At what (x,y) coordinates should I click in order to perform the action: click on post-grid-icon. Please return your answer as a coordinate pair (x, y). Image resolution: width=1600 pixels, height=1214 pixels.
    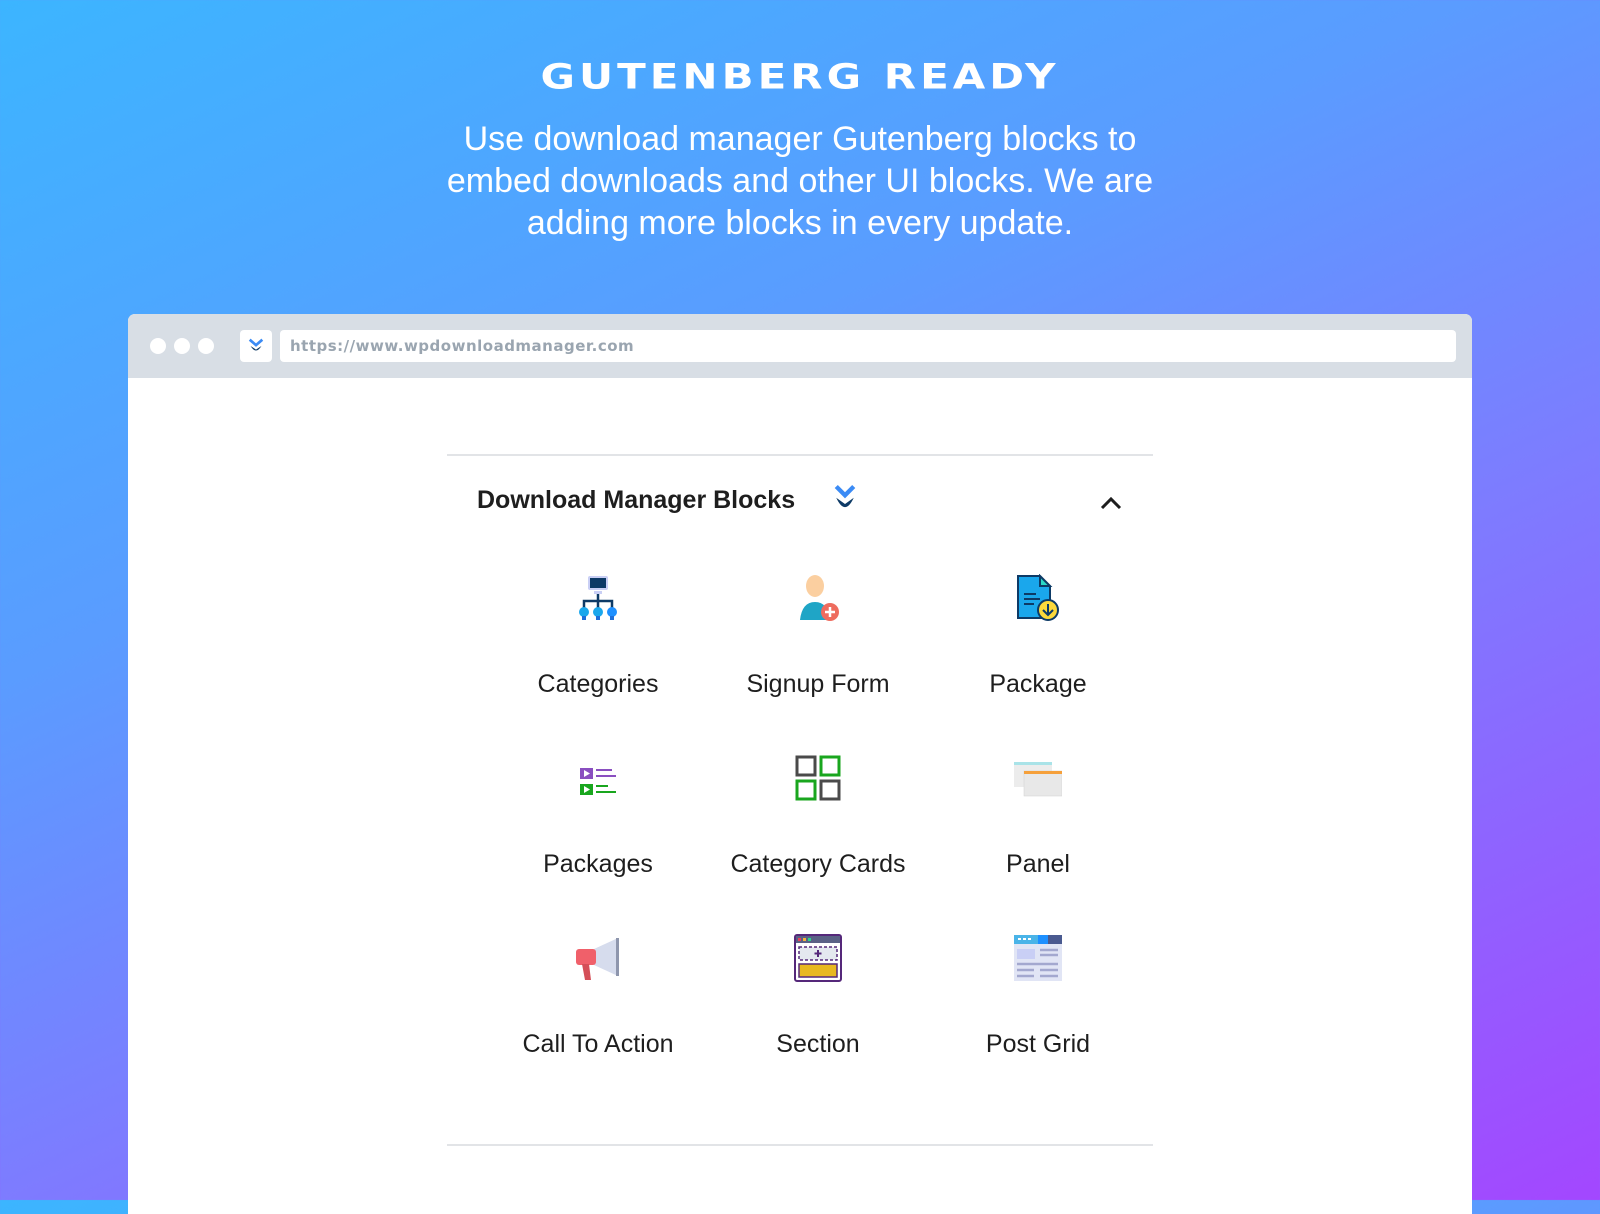
    Looking at the image, I should click on (1038, 958).